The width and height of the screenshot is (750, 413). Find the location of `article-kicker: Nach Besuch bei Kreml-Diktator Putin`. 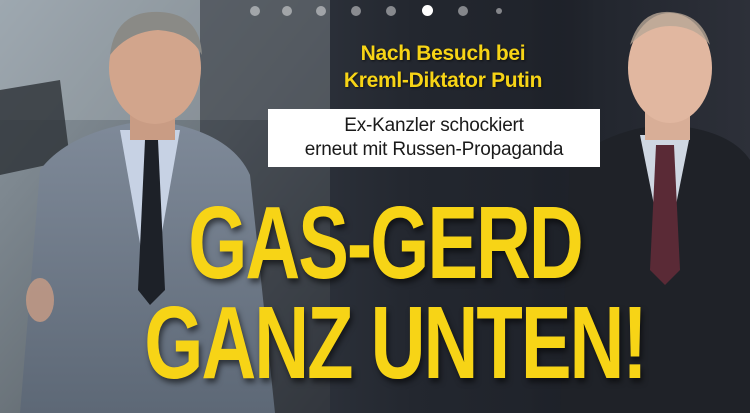

article-kicker: Nach Besuch bei Kreml-Diktator Putin is located at coordinates (443, 67).